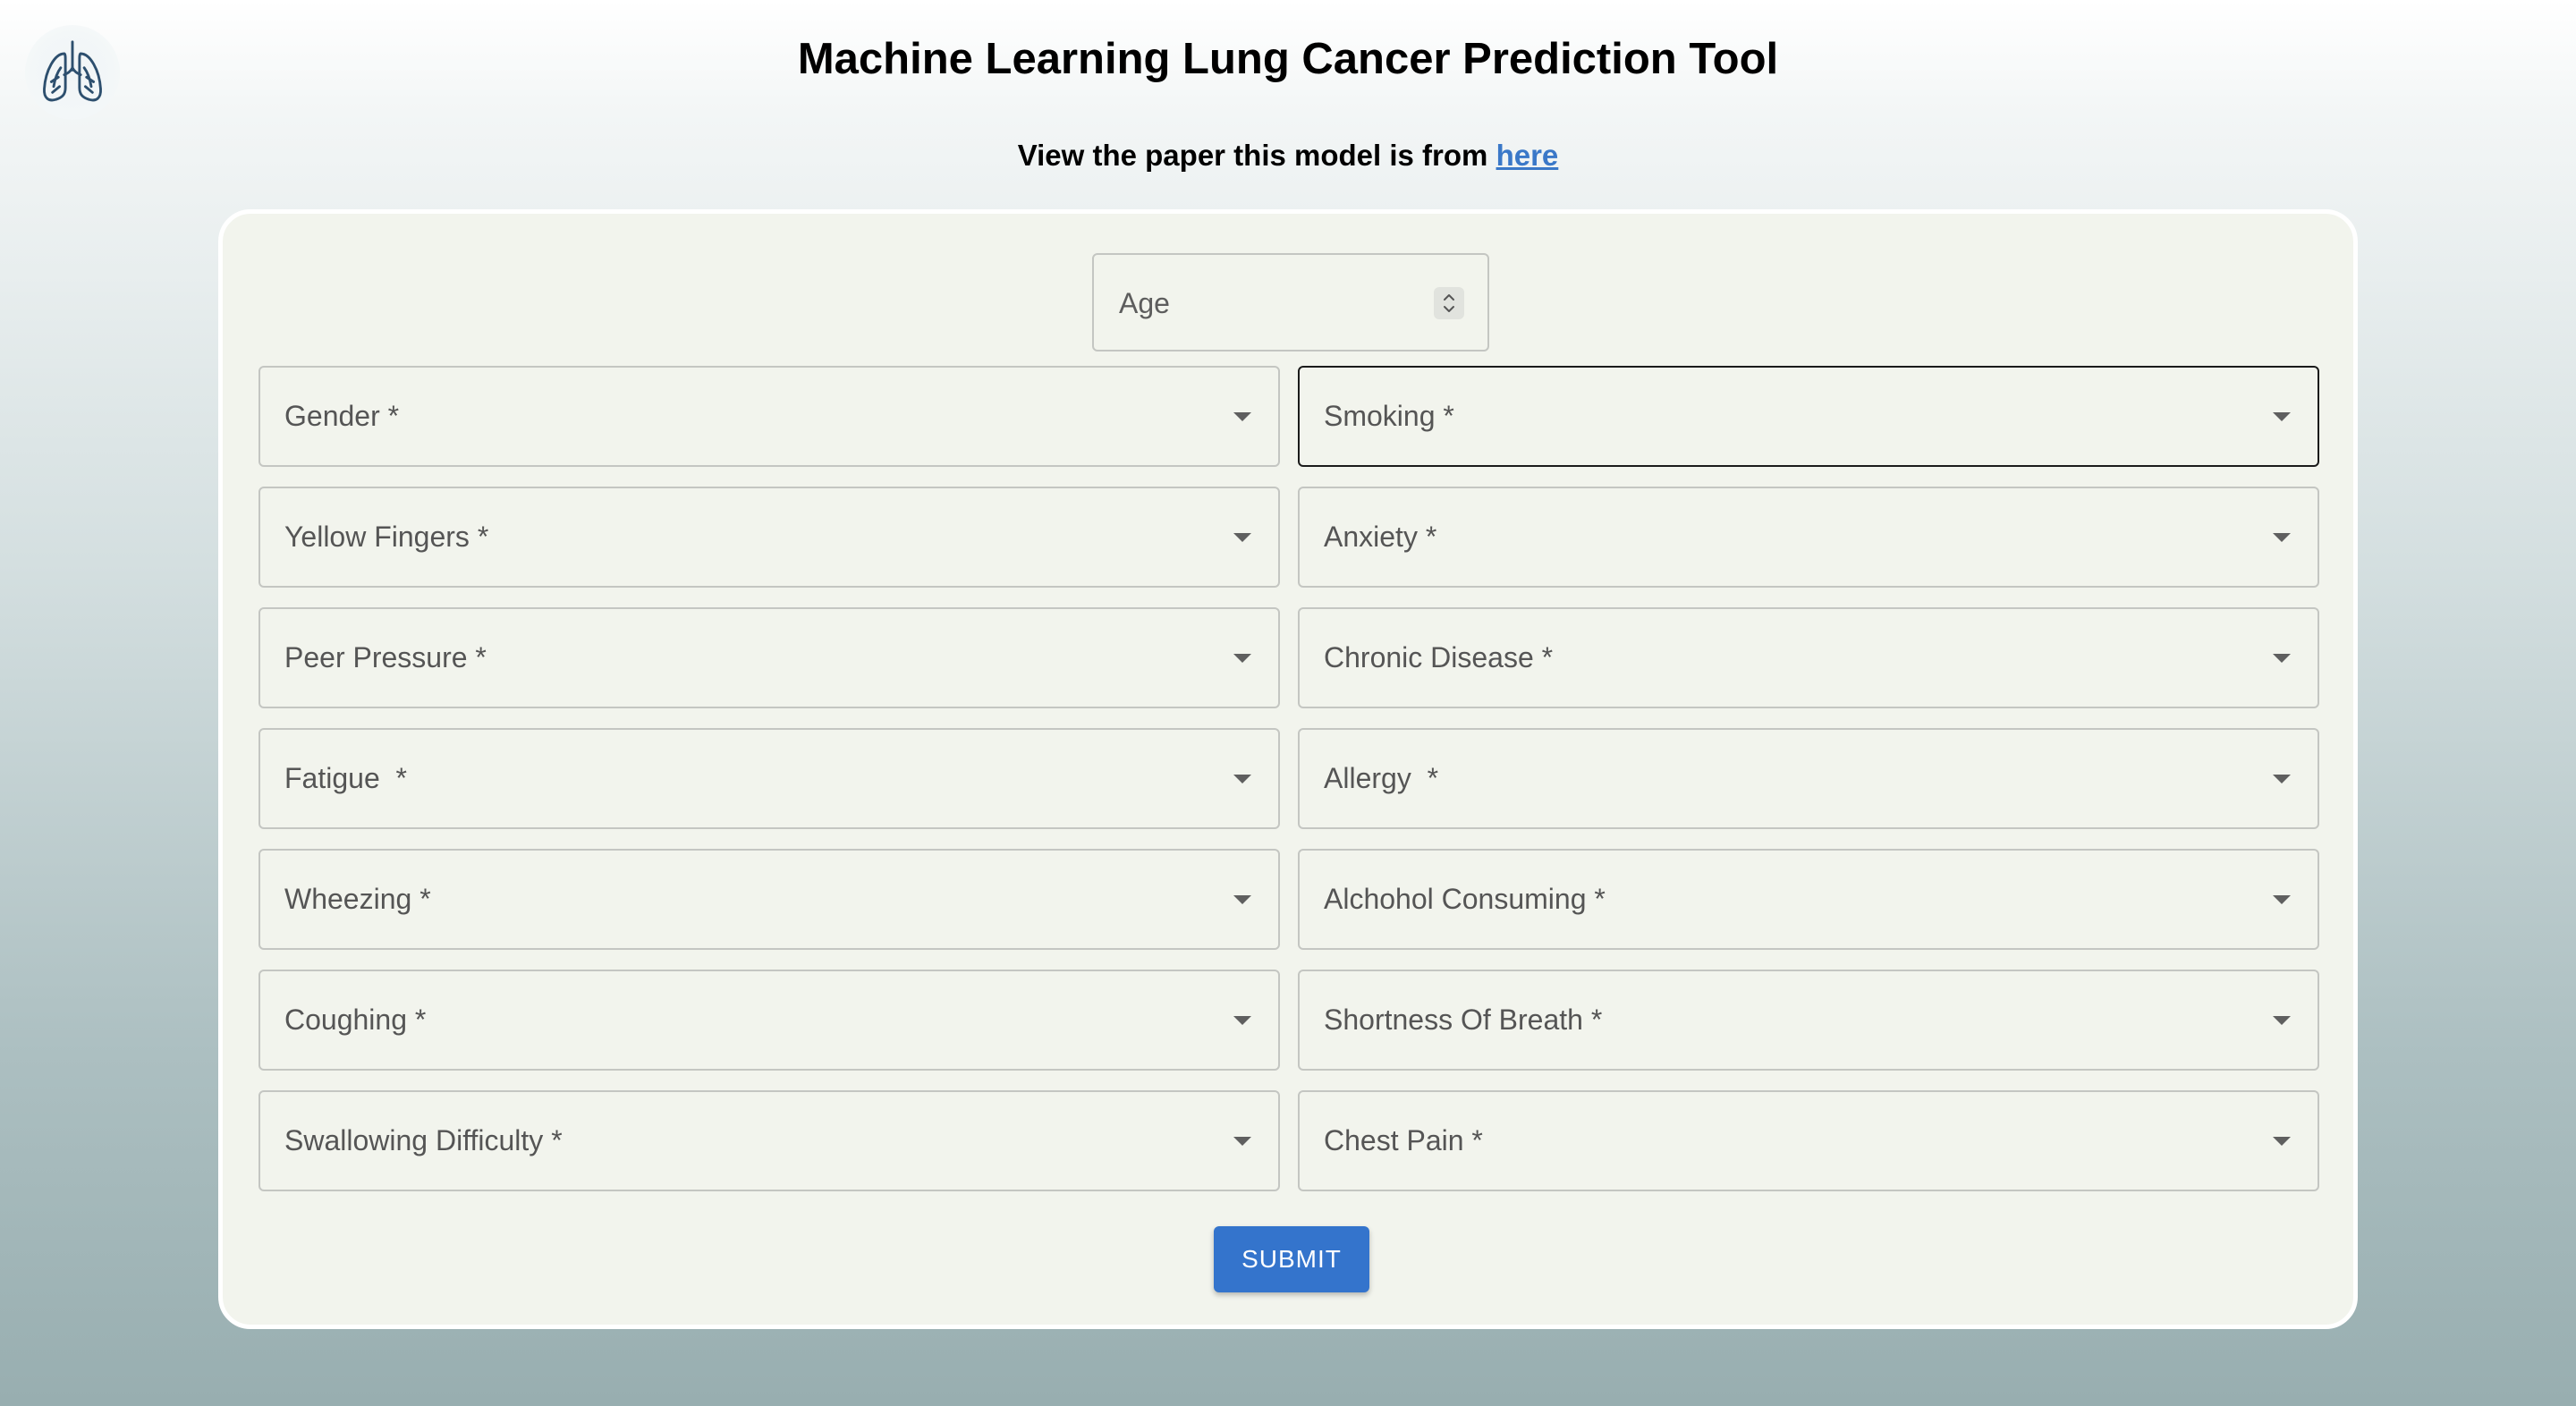  What do you see at coordinates (769, 1140) in the screenshot?
I see `swallowing-difficulty-select: Swallowing Difficulty *` at bounding box center [769, 1140].